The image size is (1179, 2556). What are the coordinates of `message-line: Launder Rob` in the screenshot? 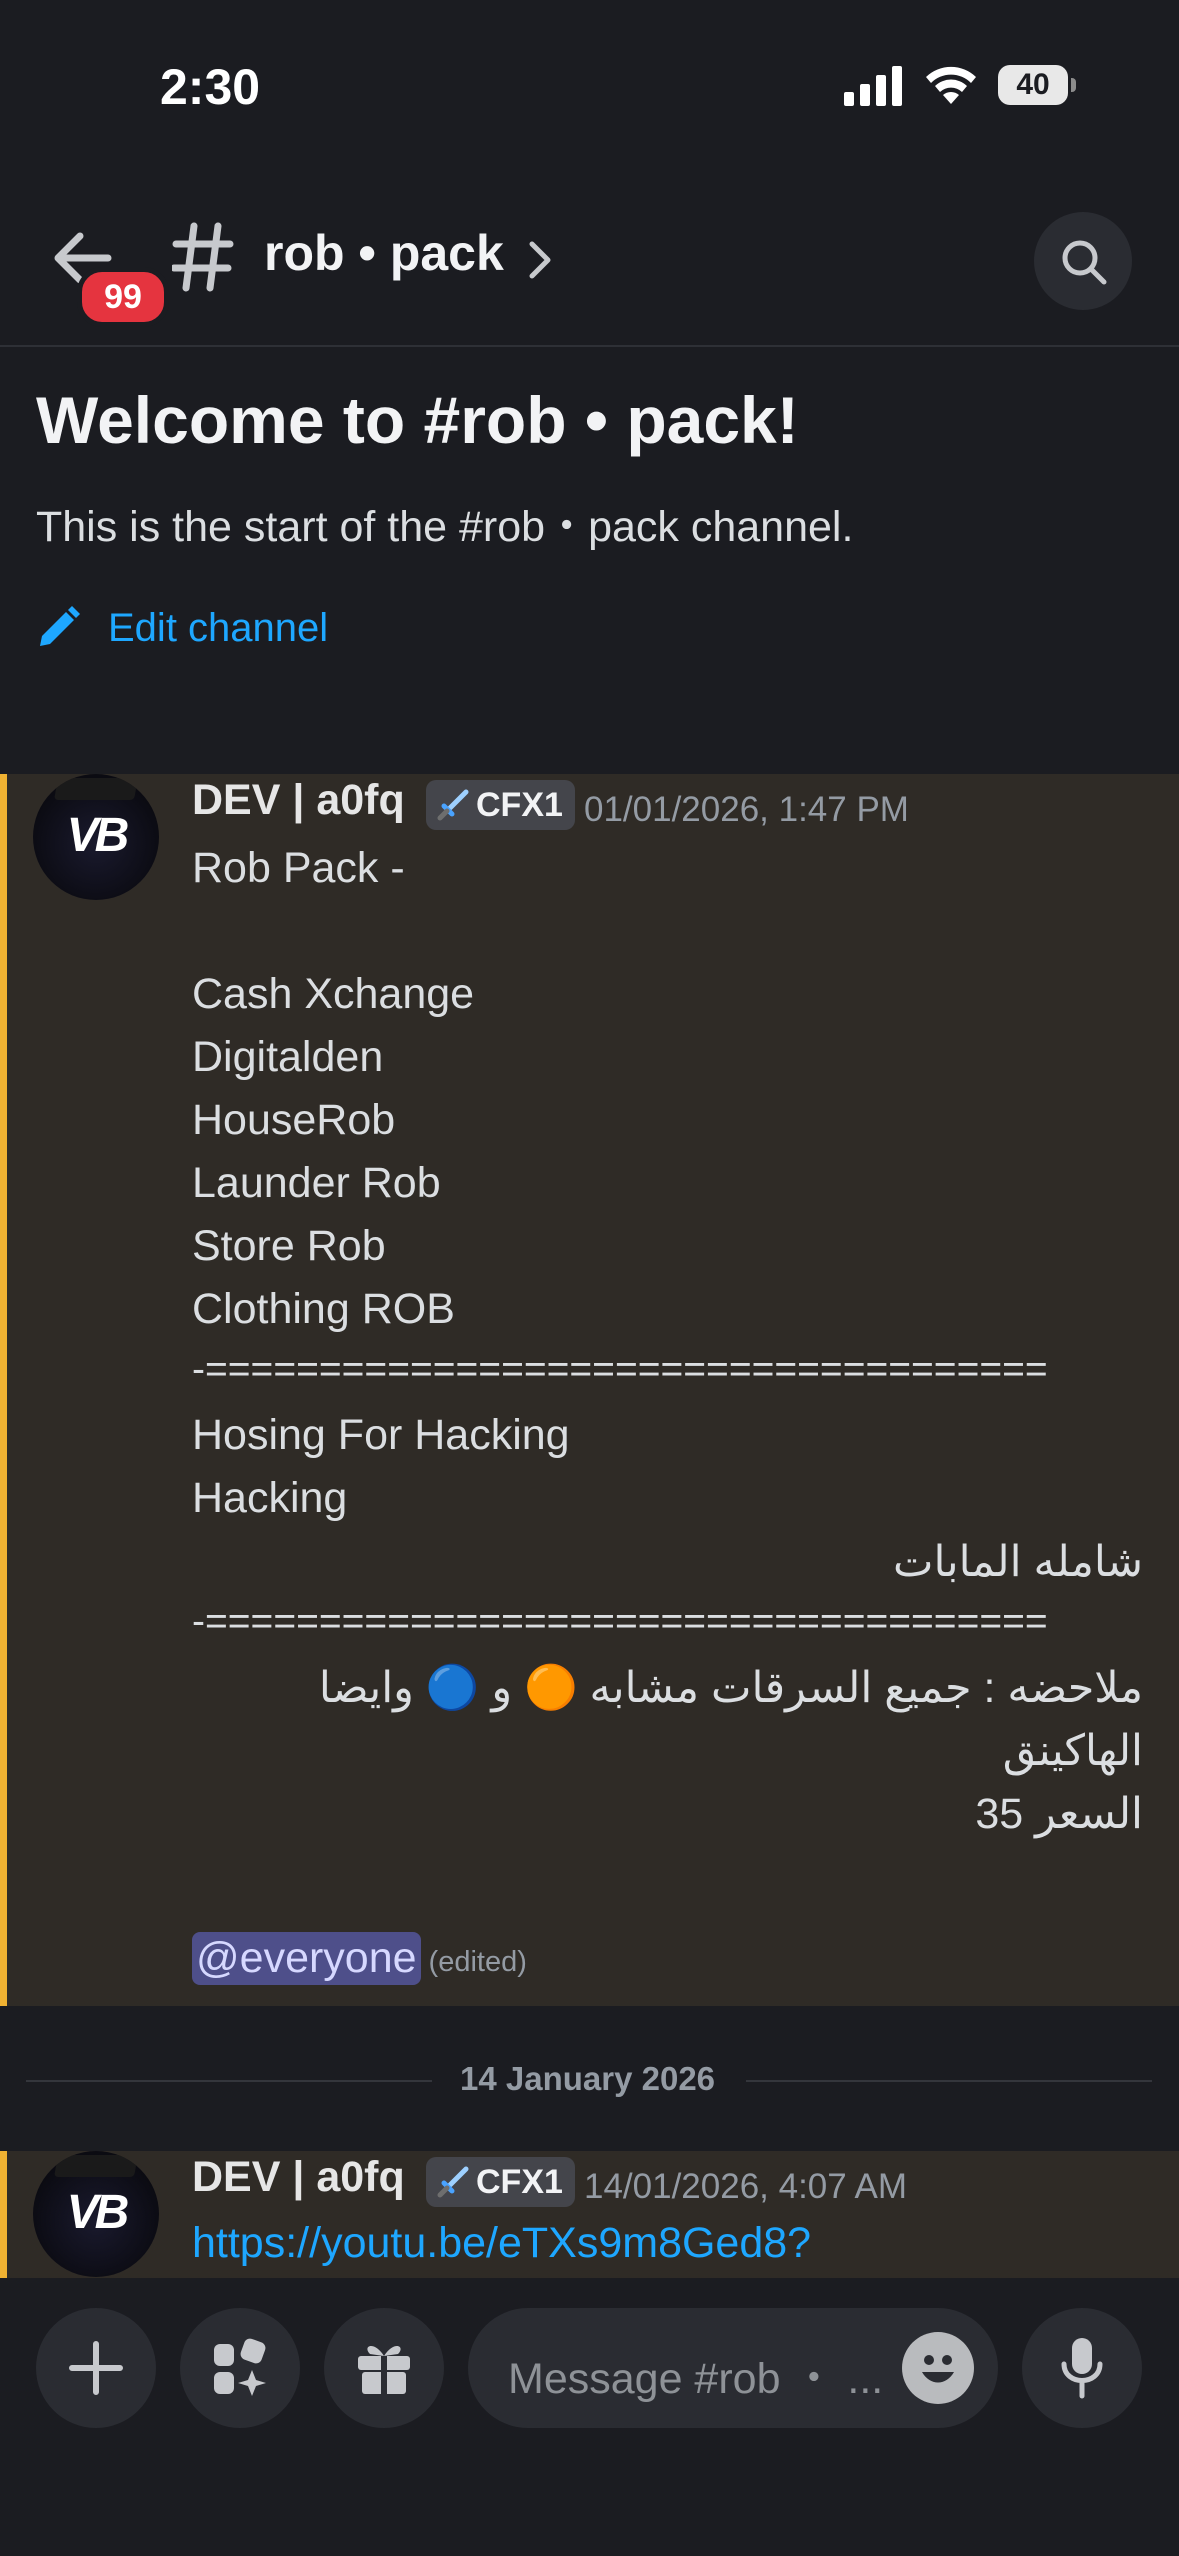 It's located at (316, 1183).